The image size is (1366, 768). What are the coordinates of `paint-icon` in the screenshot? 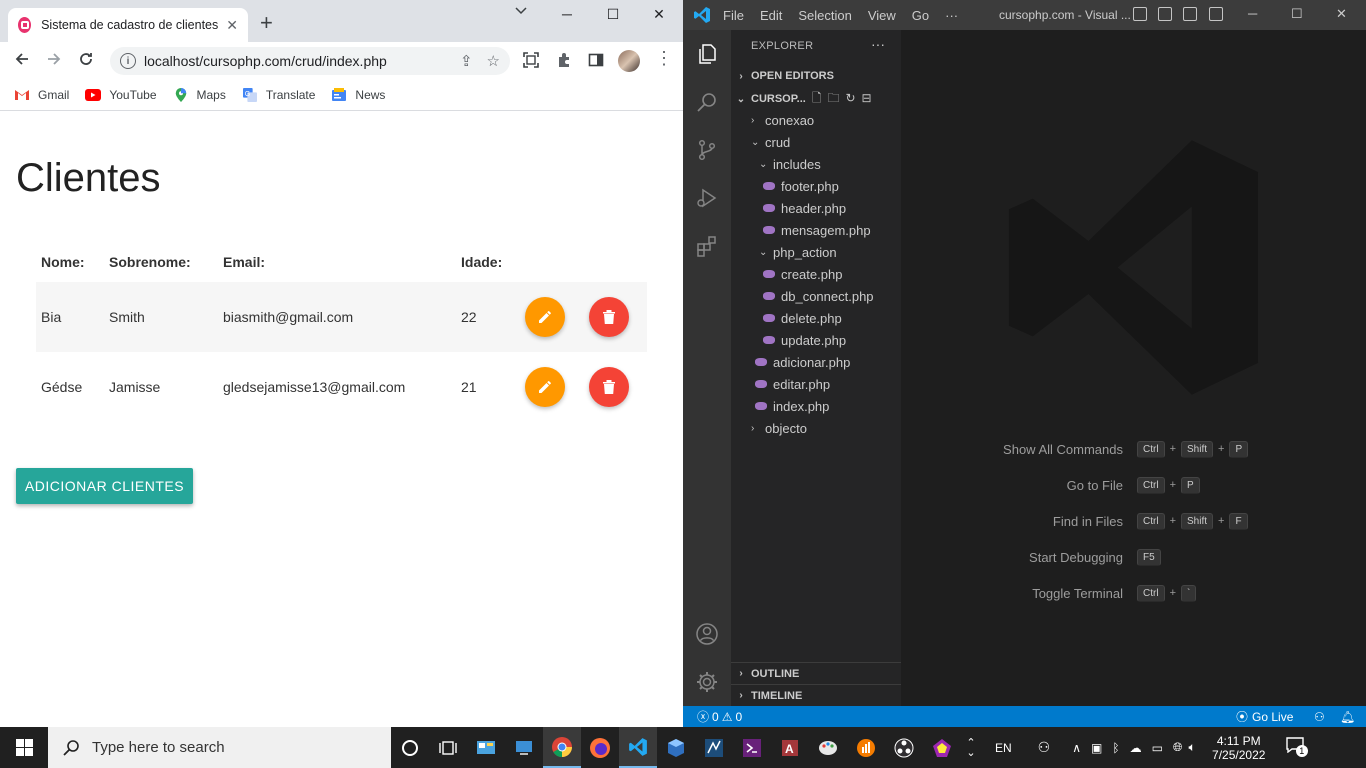 It's located at (828, 747).